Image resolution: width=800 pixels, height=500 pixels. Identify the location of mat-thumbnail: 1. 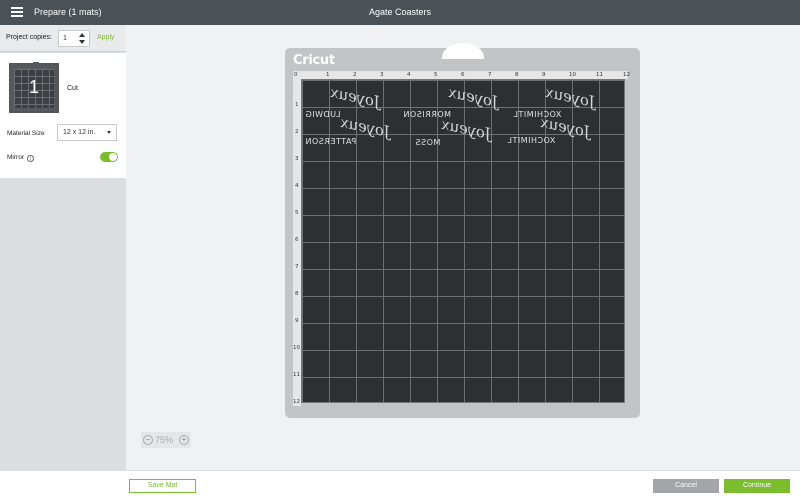
(34, 87).